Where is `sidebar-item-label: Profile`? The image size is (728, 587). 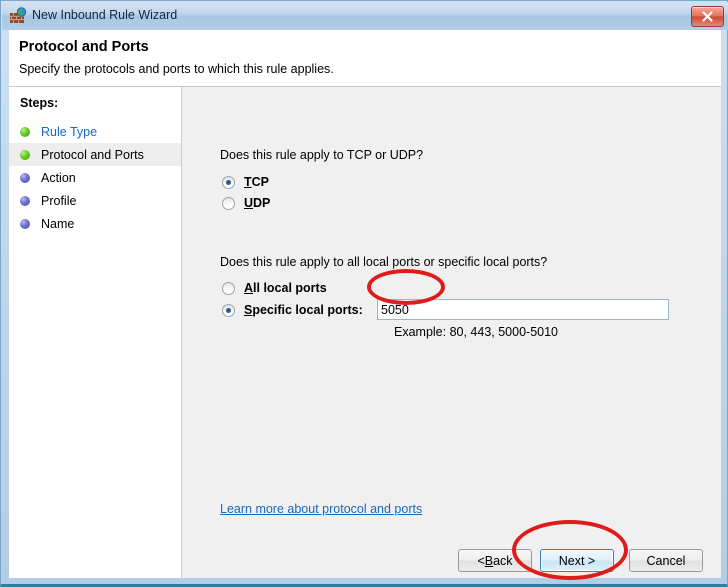 sidebar-item-label: Profile is located at coordinates (59, 200).